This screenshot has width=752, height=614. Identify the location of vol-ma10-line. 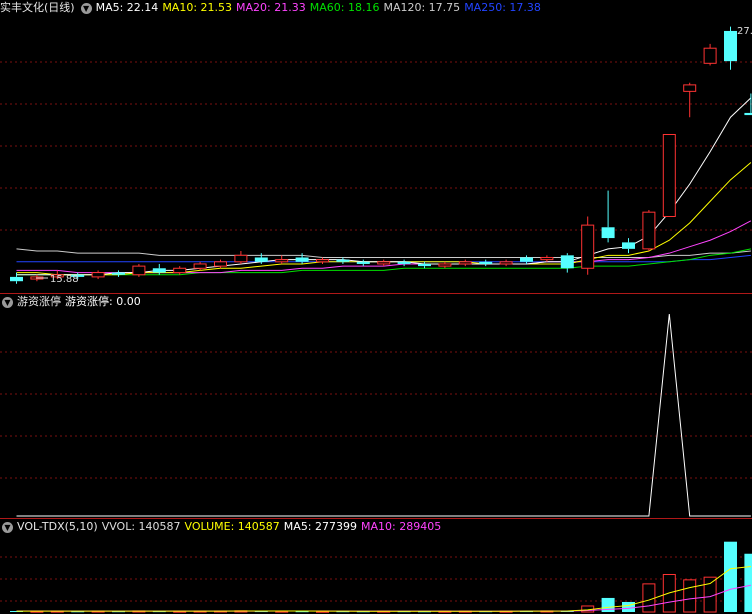
(383, 598).